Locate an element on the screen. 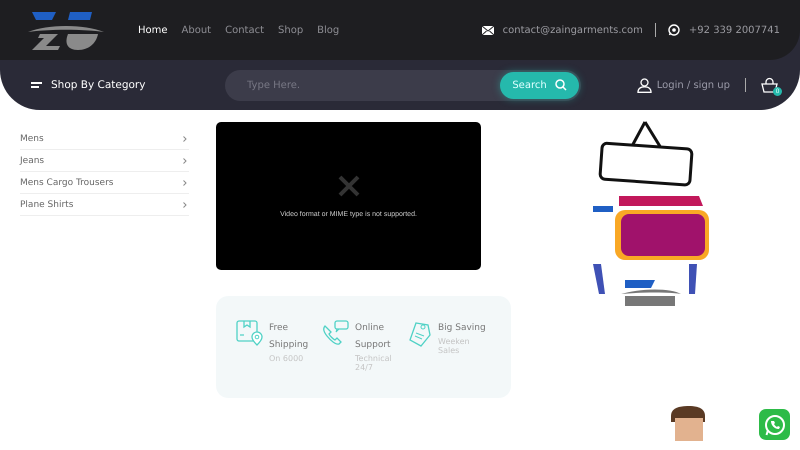  box-pin-icon is located at coordinates (249, 333).